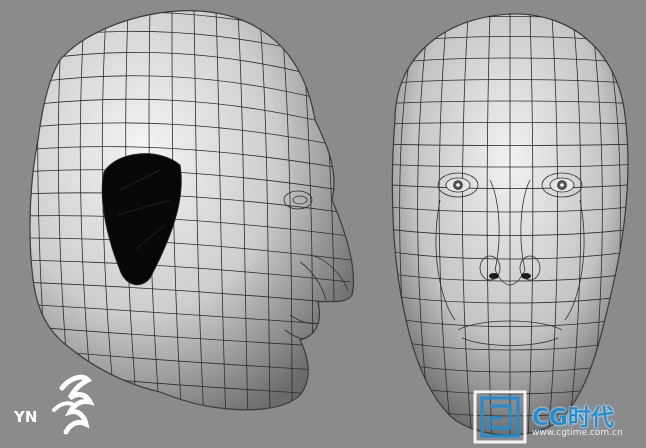 The height and width of the screenshot is (448, 646). Describe the element at coordinates (577, 433) in the screenshot. I see `cg-brand-url: www.cgtime.com.cn` at that location.